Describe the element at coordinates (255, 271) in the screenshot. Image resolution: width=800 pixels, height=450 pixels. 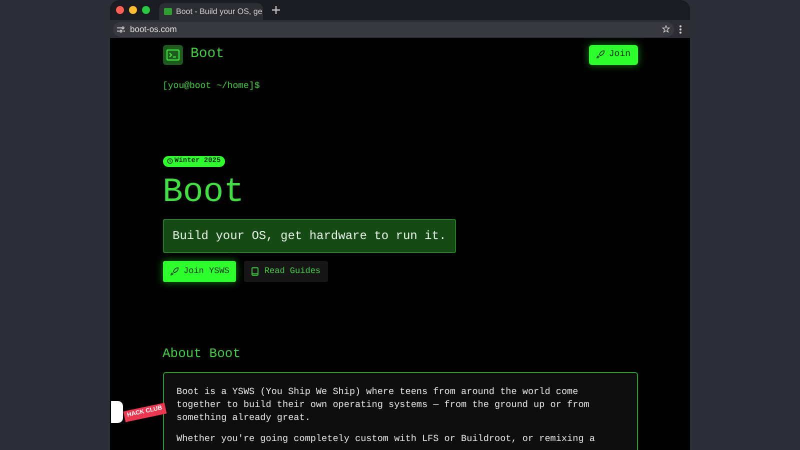
I see `book-icon` at that location.